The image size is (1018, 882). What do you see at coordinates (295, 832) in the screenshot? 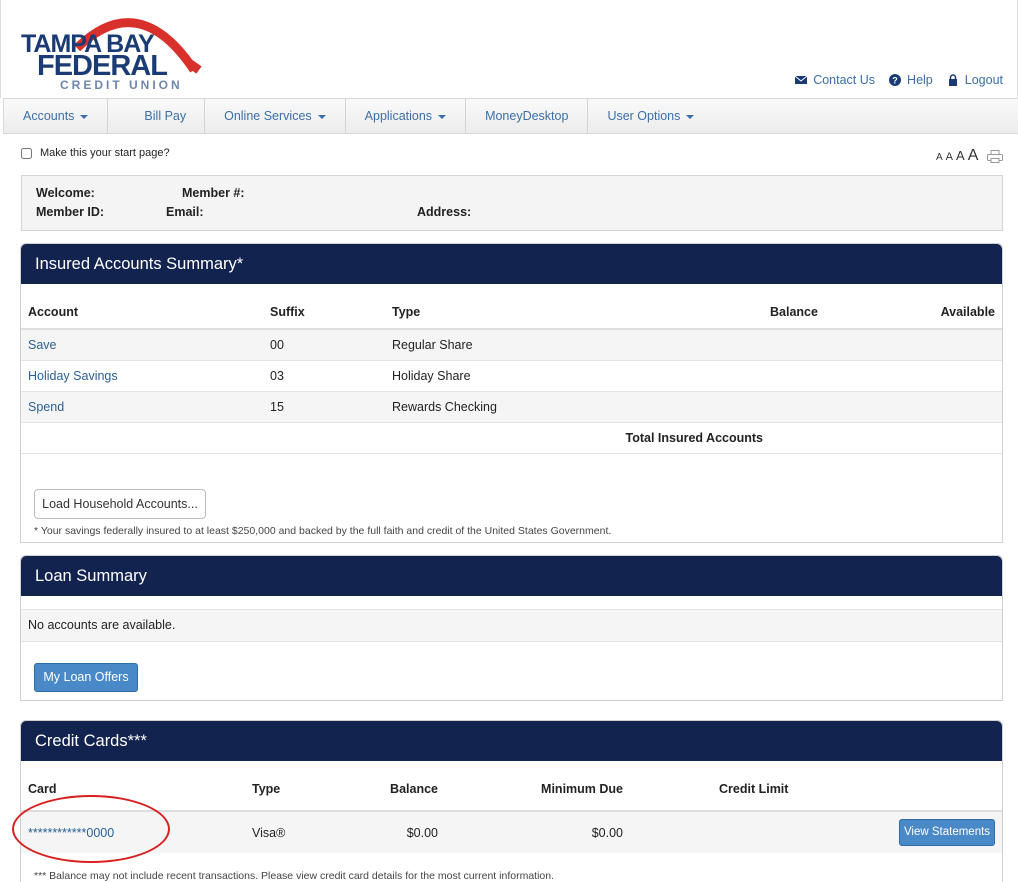
I see `card-type-cell: Visa®` at bounding box center [295, 832].